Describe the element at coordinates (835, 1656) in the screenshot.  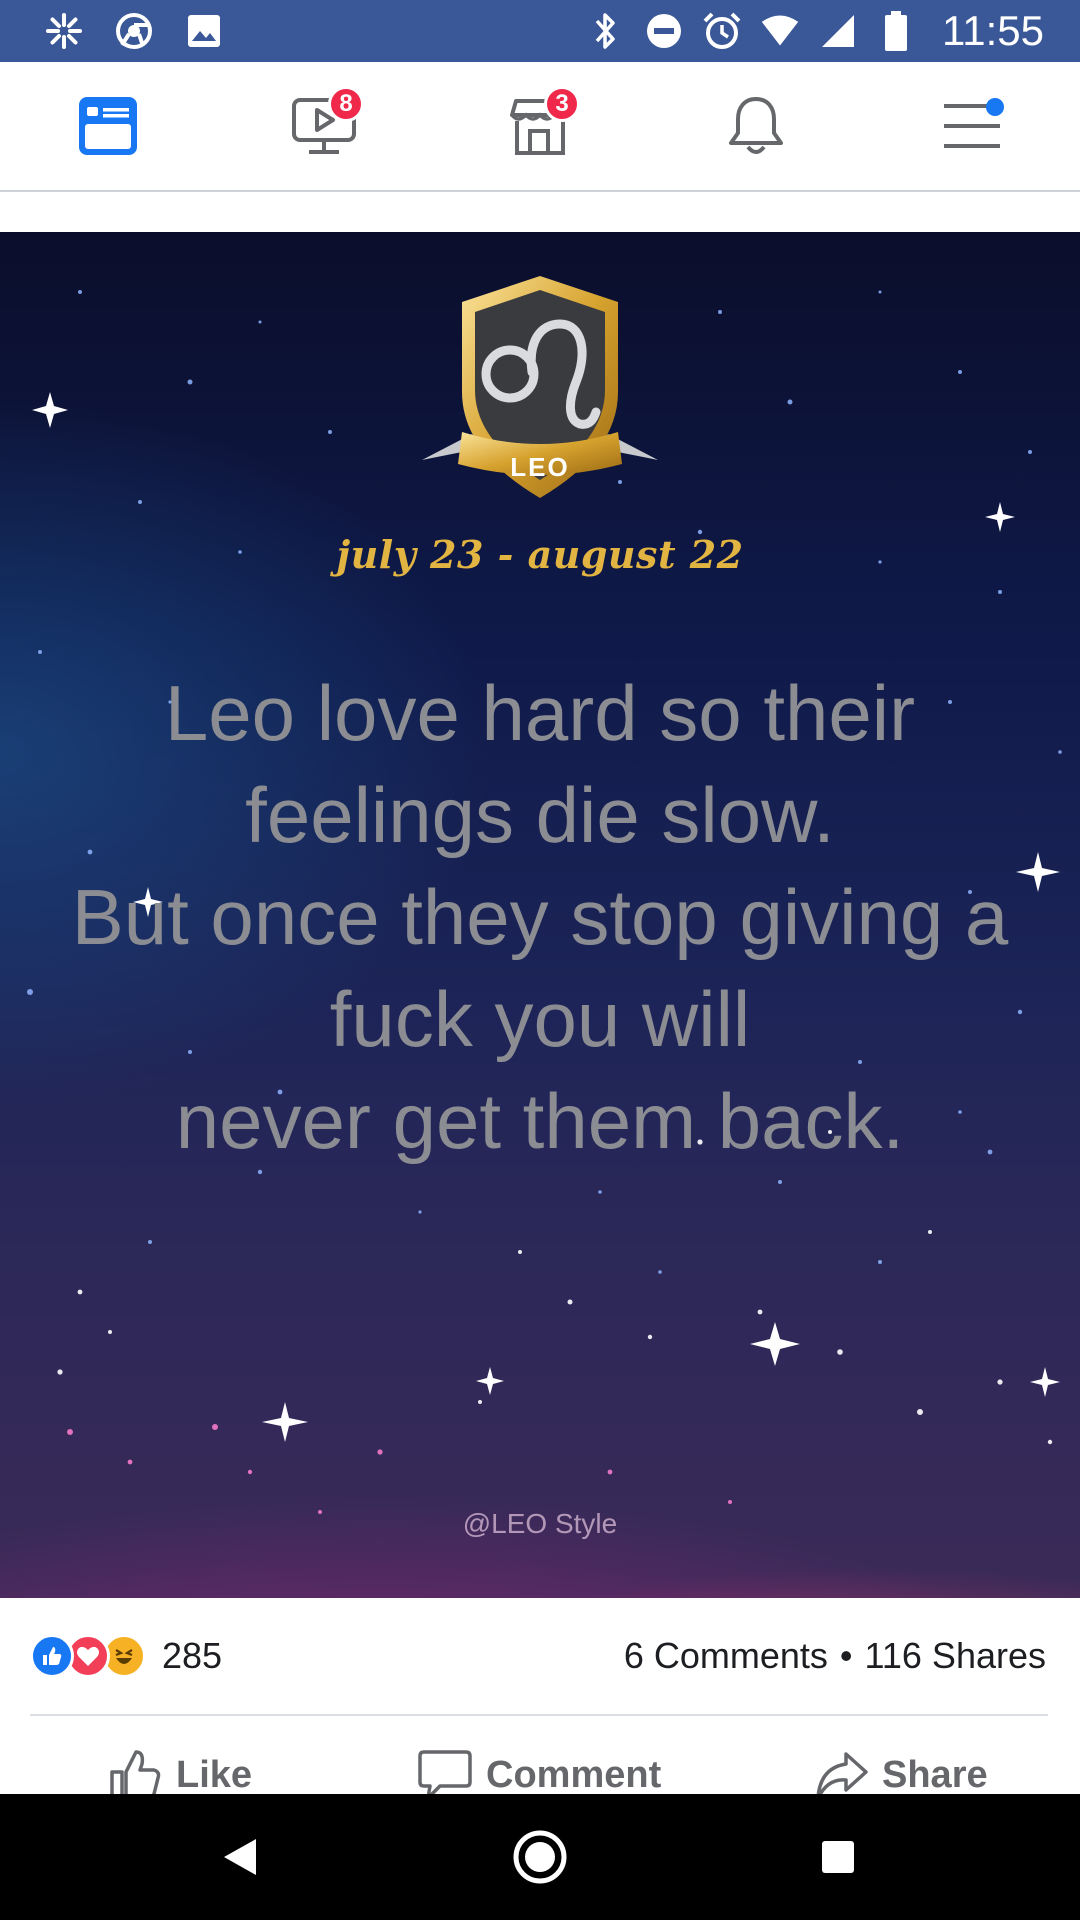
I see `post-stats: 6 Comments • 116 Shares` at that location.